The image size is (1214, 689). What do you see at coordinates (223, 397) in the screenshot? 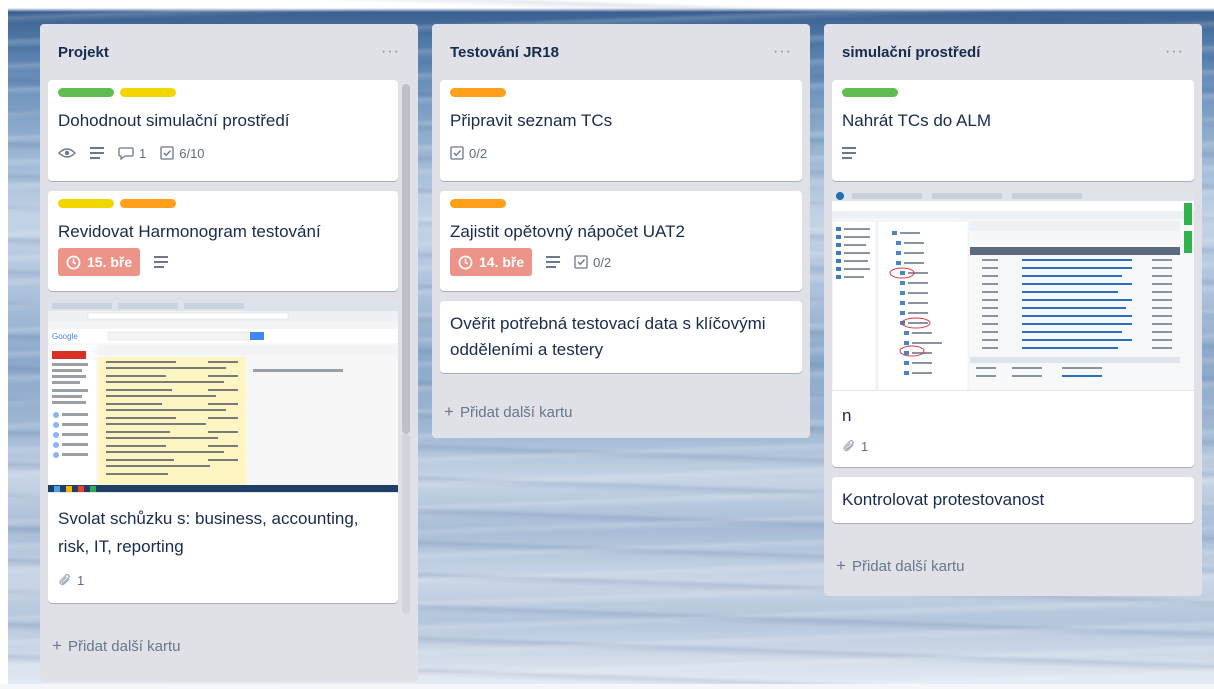
I see `card-cover-screenshot: Google` at bounding box center [223, 397].